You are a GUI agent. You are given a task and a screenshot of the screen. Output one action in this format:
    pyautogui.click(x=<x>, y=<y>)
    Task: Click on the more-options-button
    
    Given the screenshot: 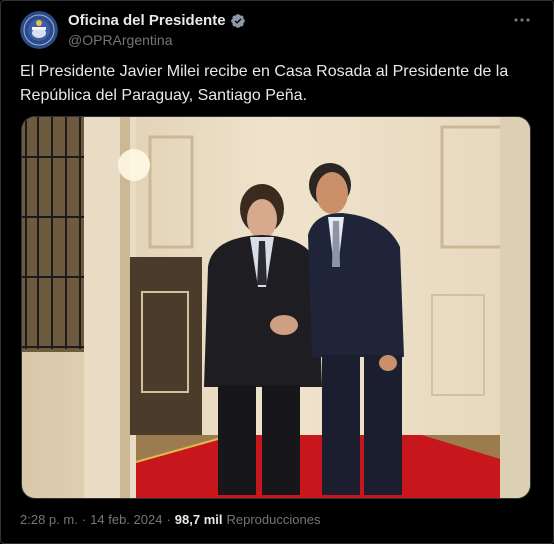 What is the action you would take?
    pyautogui.click(x=522, y=20)
    